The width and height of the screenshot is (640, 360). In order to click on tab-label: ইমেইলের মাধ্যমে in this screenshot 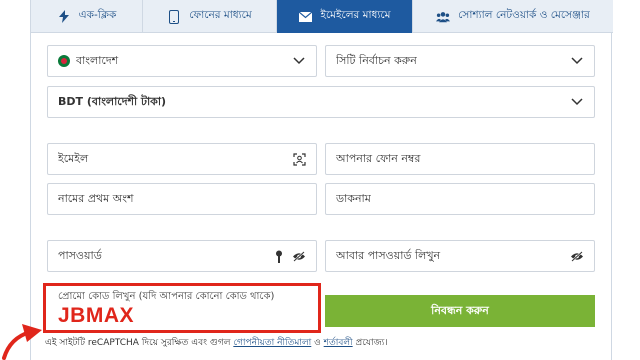, I will do `click(355, 15)`.